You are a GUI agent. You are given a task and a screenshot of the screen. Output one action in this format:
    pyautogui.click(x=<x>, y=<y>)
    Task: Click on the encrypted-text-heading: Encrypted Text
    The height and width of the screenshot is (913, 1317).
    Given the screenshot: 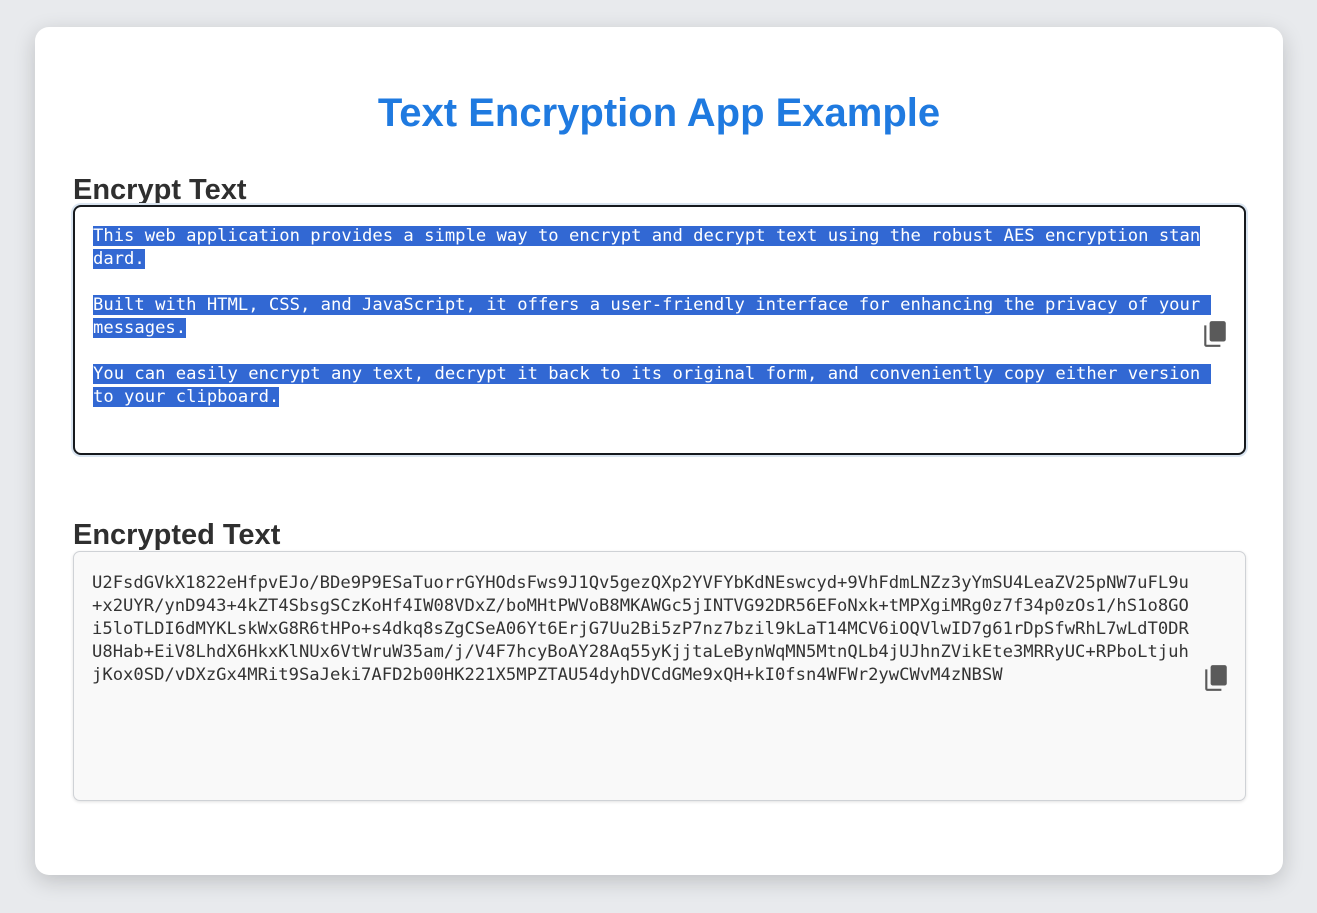 What is the action you would take?
    pyautogui.click(x=177, y=535)
    